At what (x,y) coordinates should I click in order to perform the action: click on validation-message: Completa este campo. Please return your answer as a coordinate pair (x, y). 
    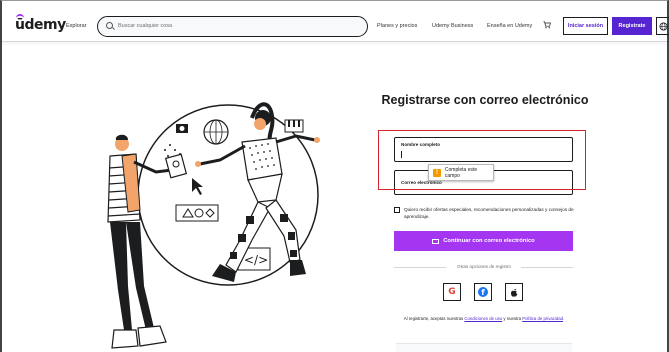
    Looking at the image, I should click on (461, 172).